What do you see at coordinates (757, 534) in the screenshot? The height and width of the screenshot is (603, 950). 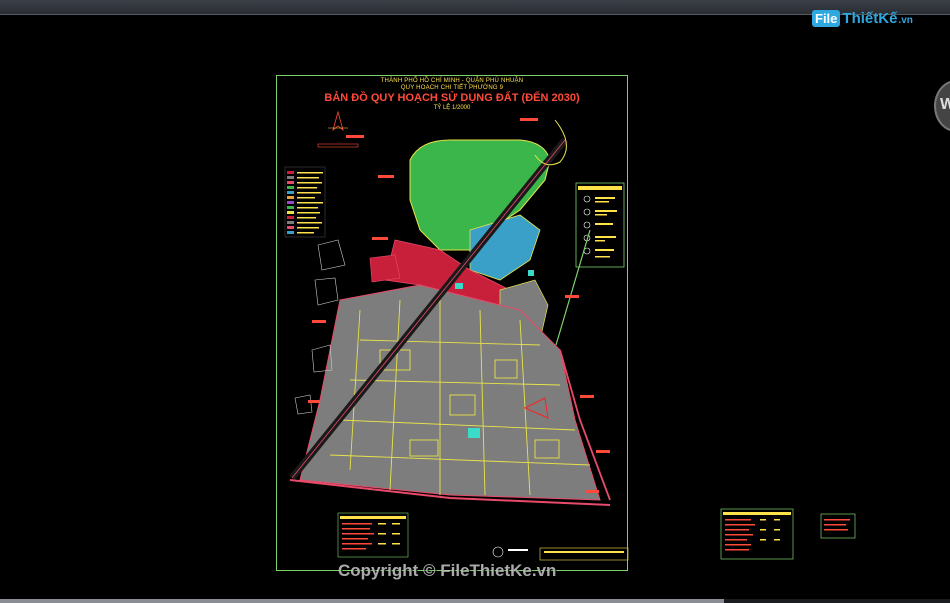 I see `statistics-table-right` at bounding box center [757, 534].